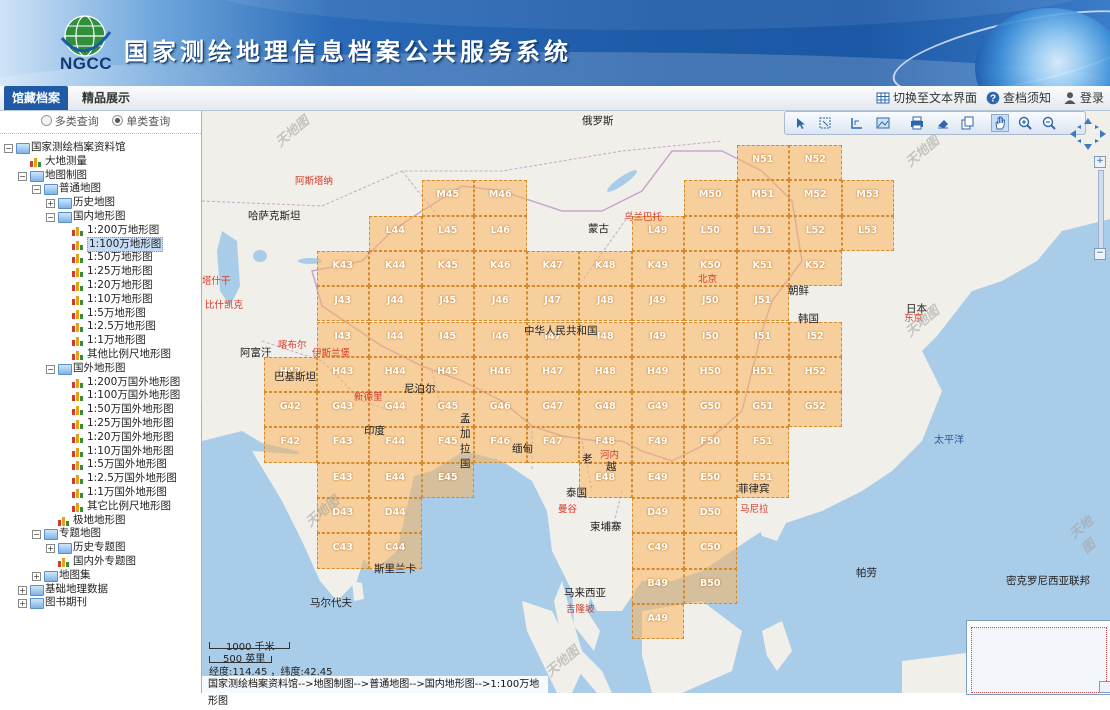 The image size is (1110, 710). Describe the element at coordinates (926, 98) in the screenshot. I see `switch-text-view-link: 切换至文本界面` at that location.